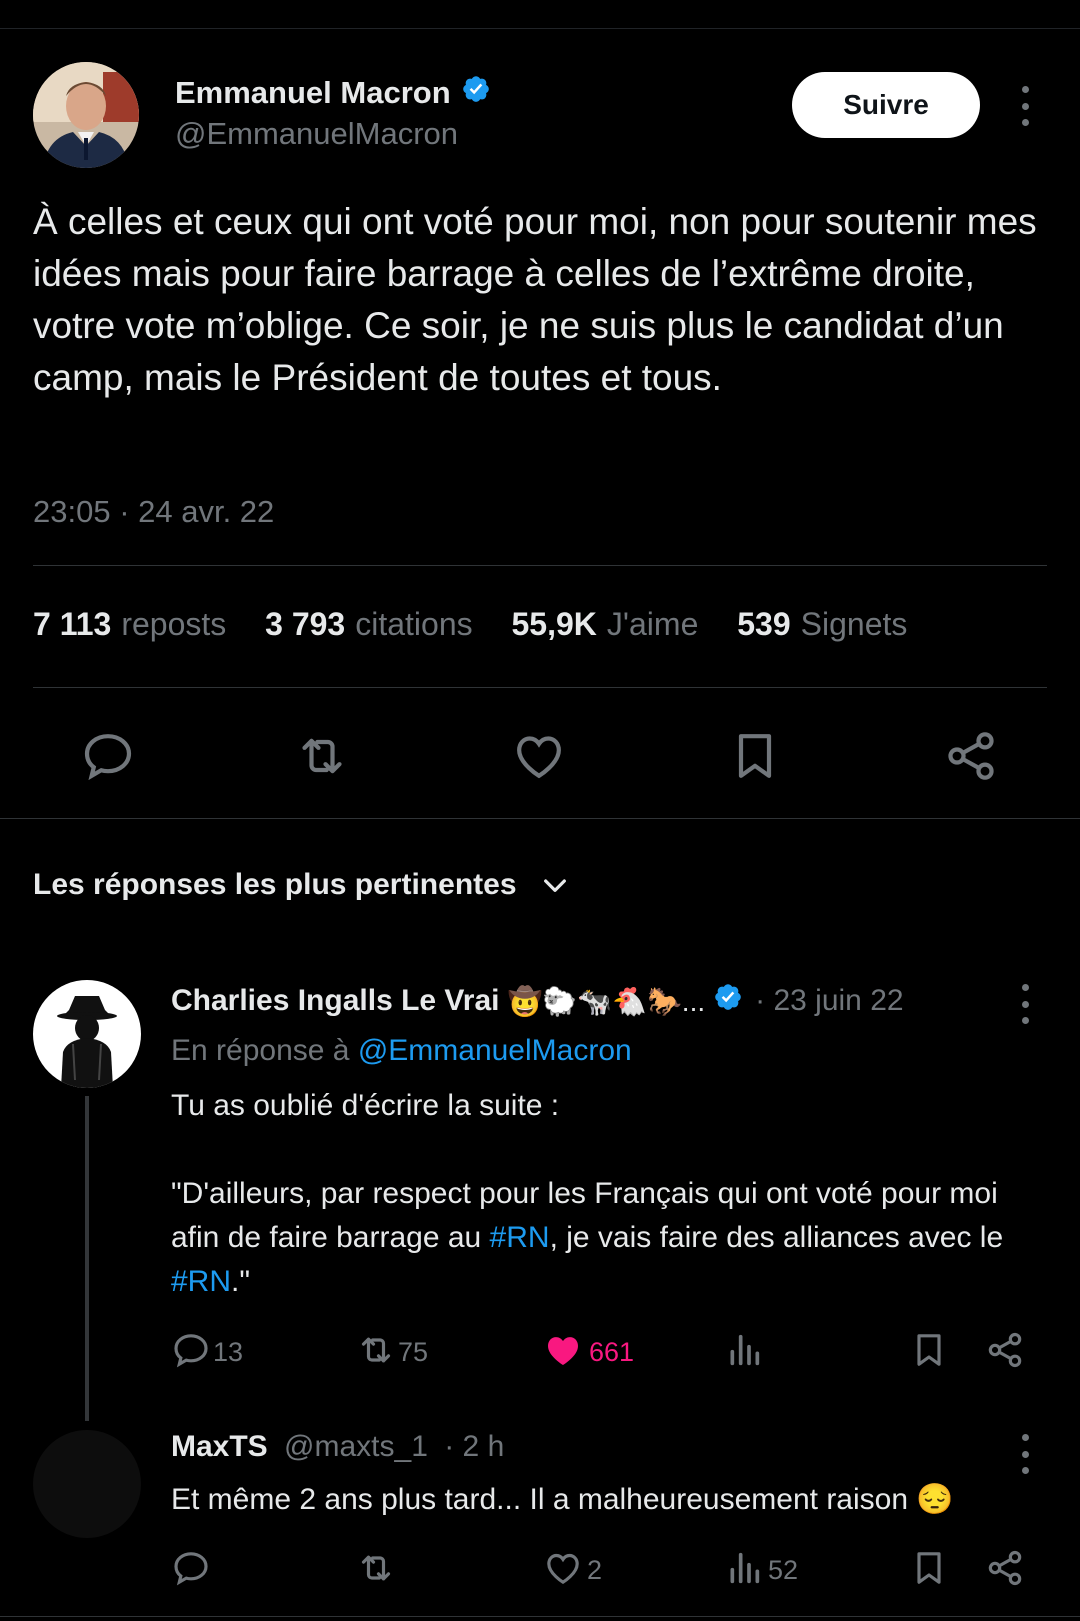 Image resolution: width=1080 pixels, height=1621 pixels. Describe the element at coordinates (540, 1616) in the screenshot. I see `bottom-divider` at that location.